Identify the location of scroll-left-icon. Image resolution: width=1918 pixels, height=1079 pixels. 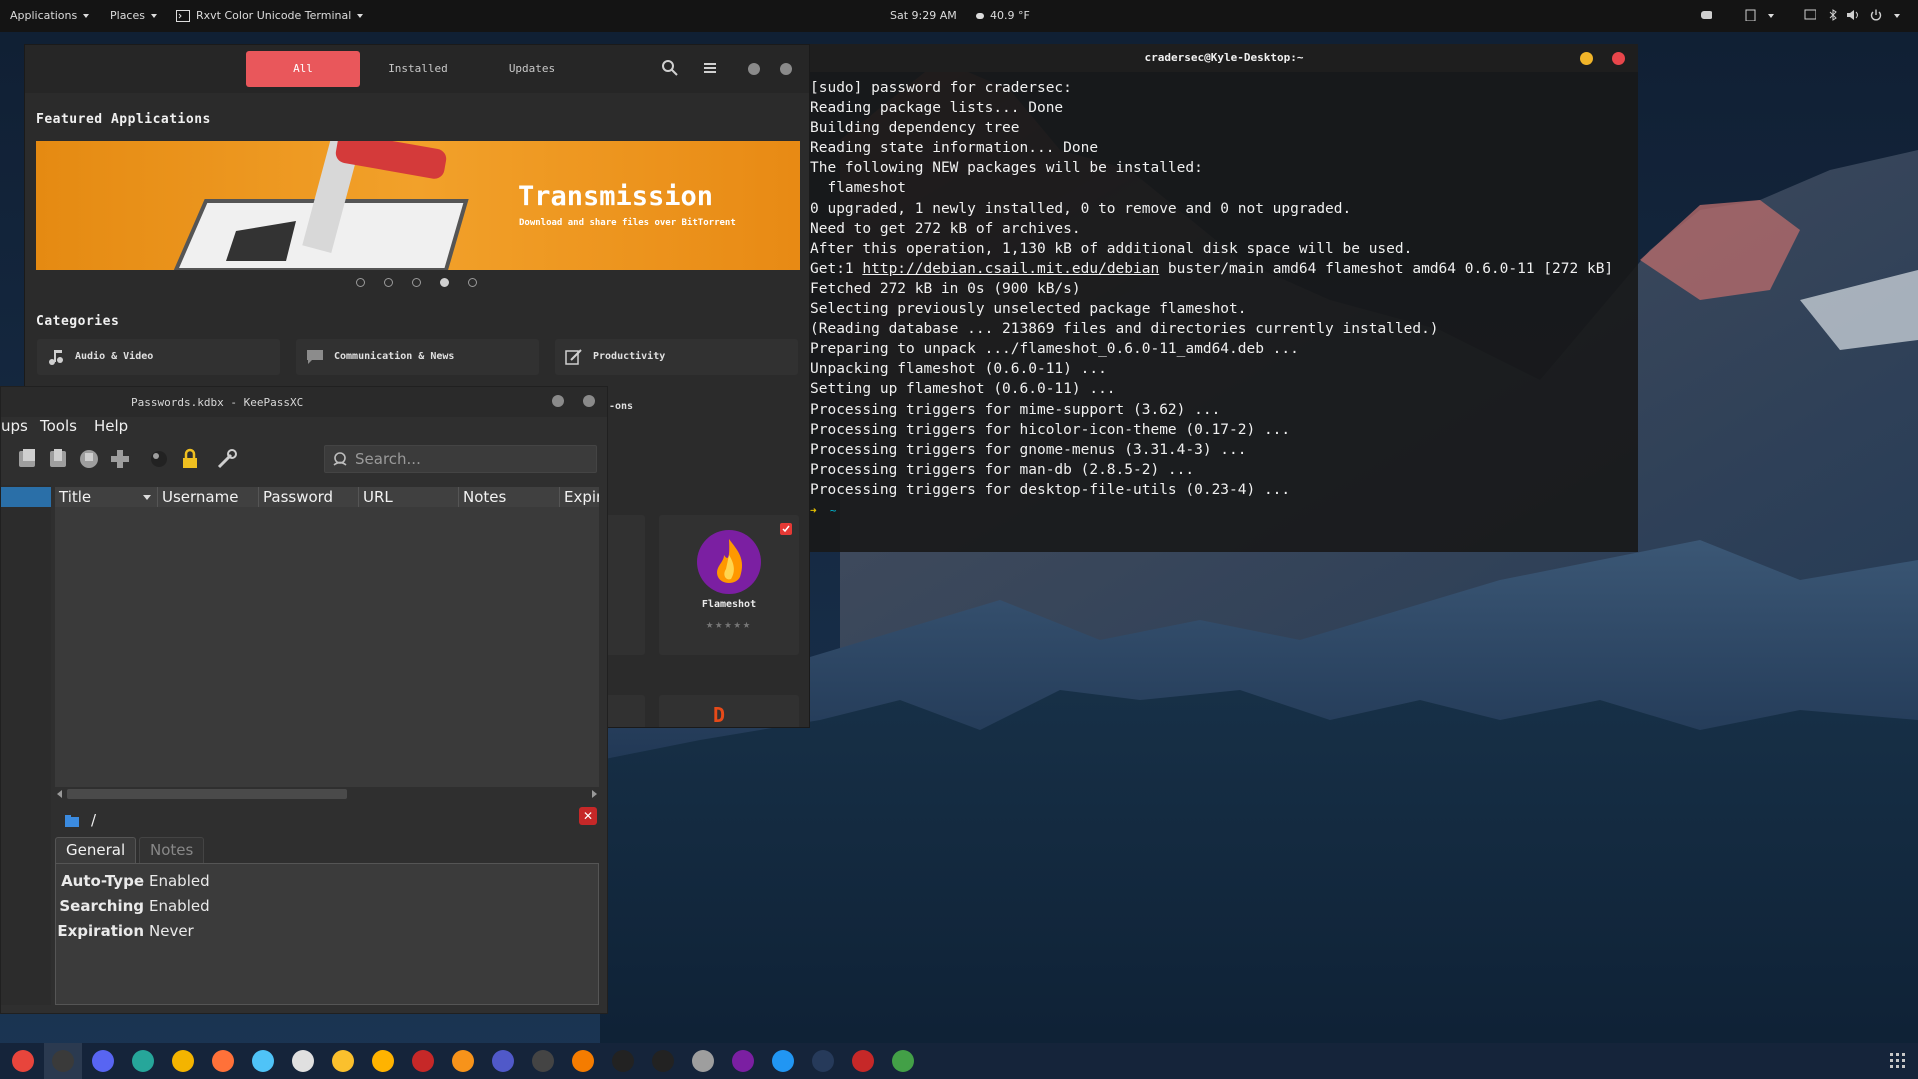
(59, 794).